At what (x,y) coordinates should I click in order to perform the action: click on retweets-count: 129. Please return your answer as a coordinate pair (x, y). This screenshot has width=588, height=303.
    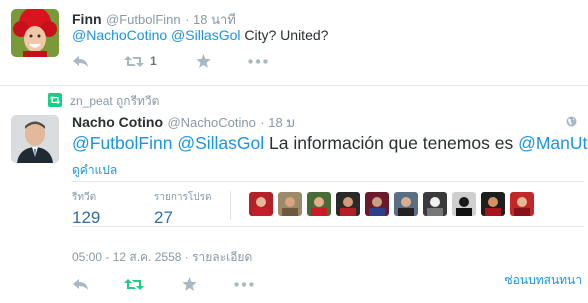
    Looking at the image, I should click on (86, 217).